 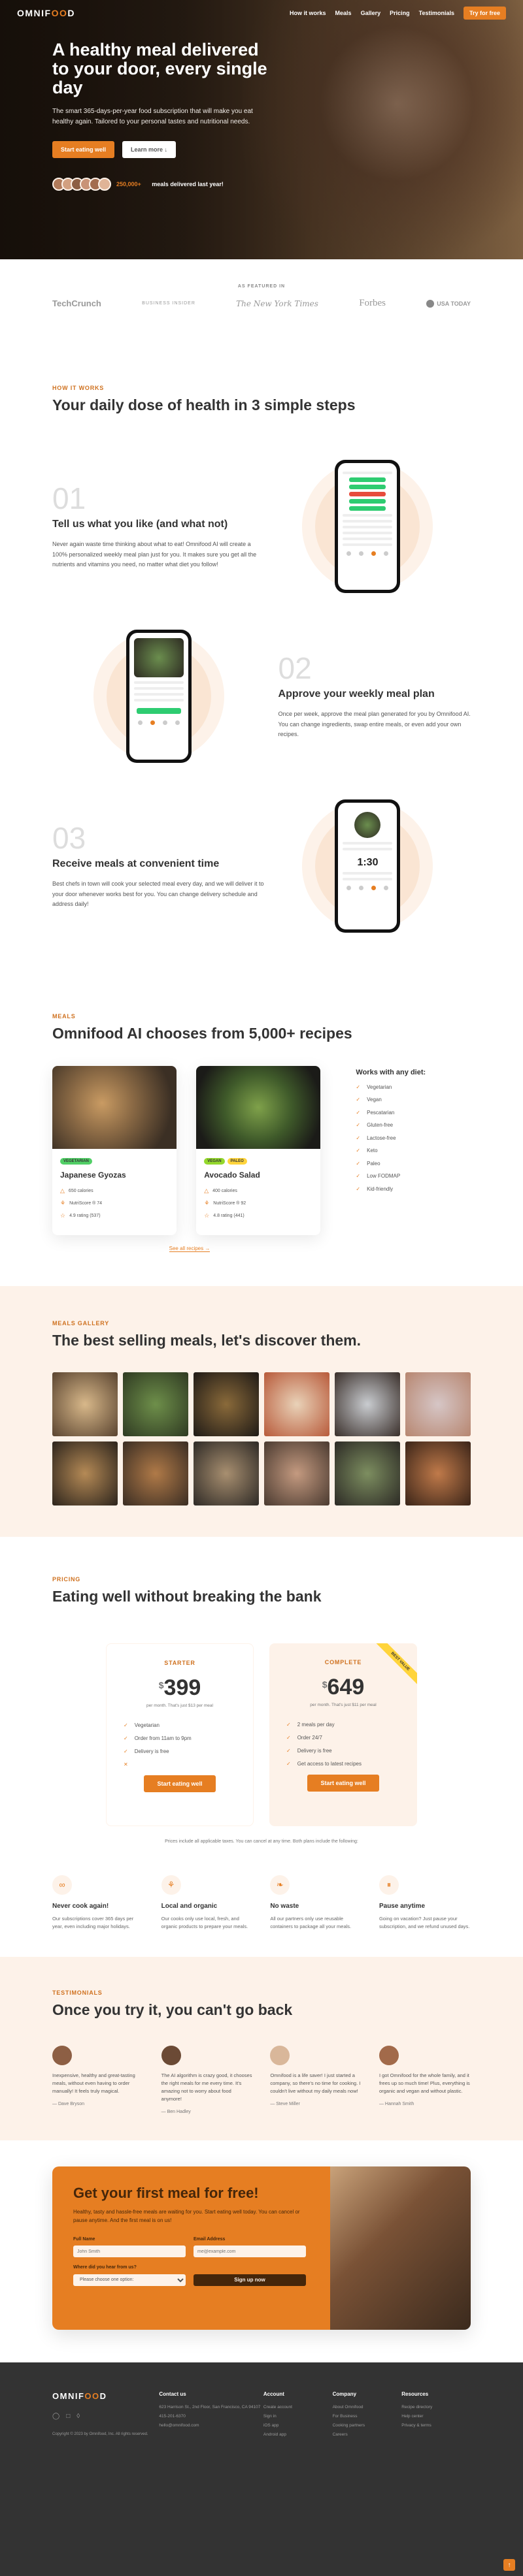 I want to click on diet-item: ✓ Gluten-free, so click(x=375, y=1125).